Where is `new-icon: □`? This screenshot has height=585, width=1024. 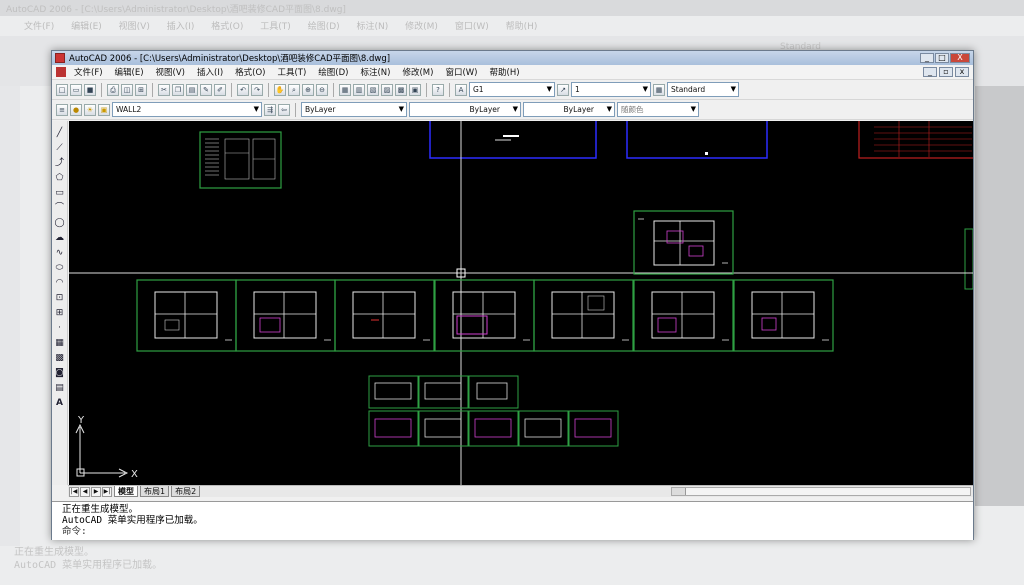 new-icon: □ is located at coordinates (62, 89).